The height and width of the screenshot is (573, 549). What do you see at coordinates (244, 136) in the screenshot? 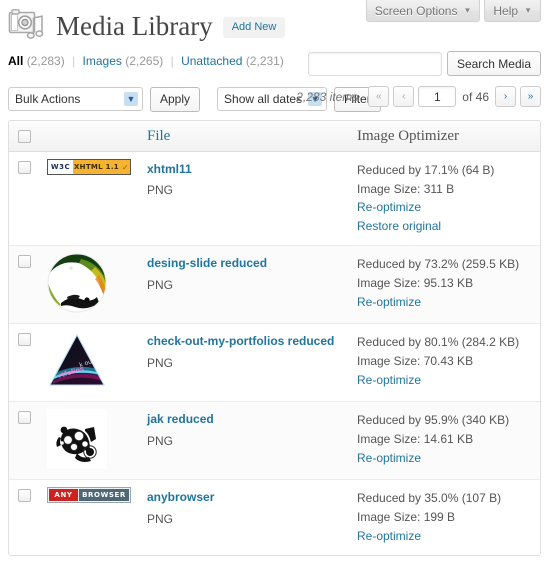
I see `file-column: File` at bounding box center [244, 136].